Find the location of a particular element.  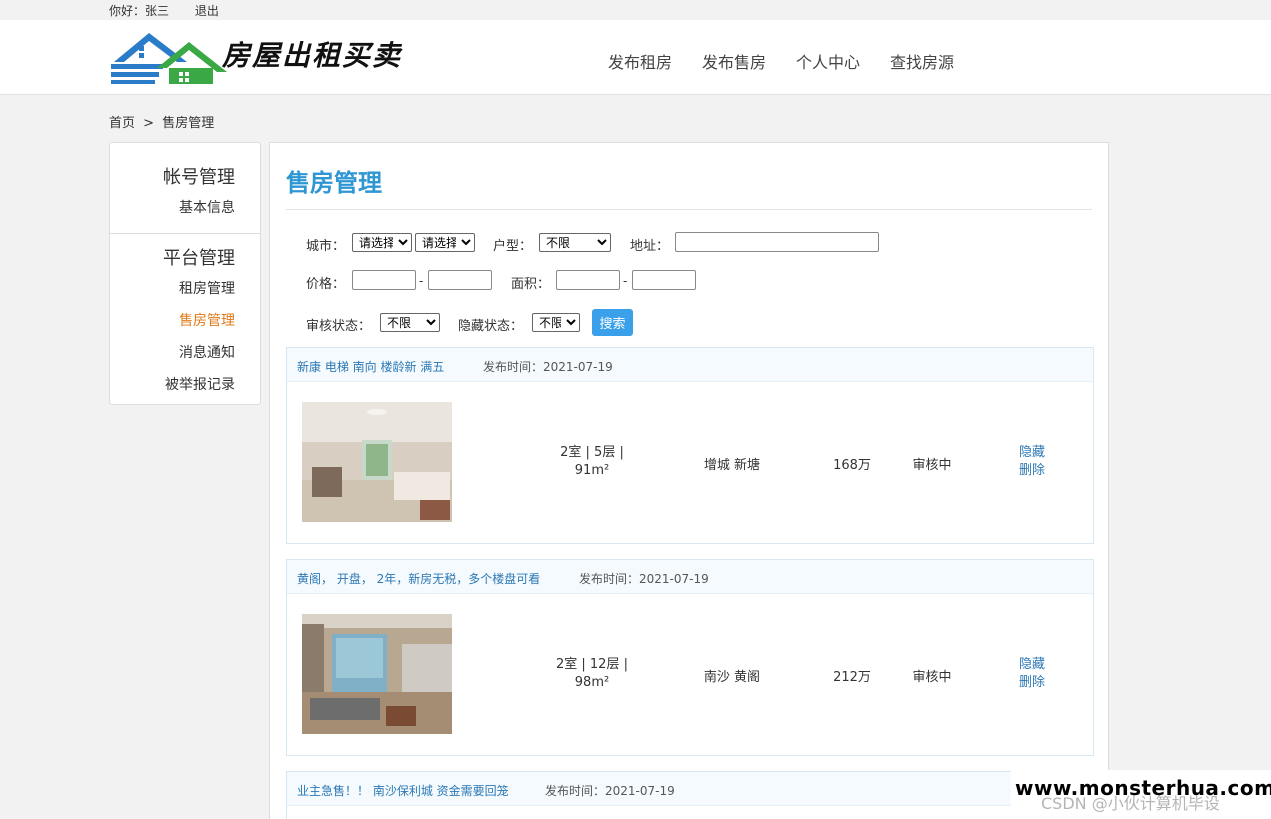

listing-specs-line2: 91m² is located at coordinates (592, 470).